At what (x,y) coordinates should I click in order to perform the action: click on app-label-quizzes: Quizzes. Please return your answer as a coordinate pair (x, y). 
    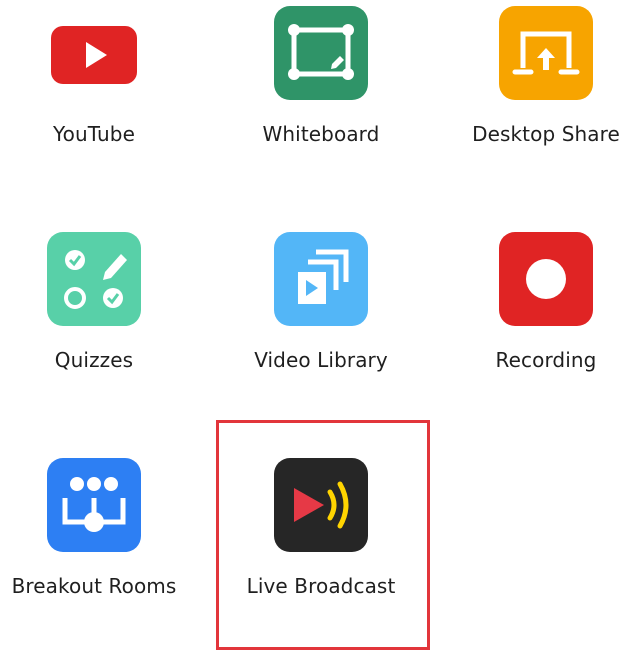
    Looking at the image, I should click on (94, 360).